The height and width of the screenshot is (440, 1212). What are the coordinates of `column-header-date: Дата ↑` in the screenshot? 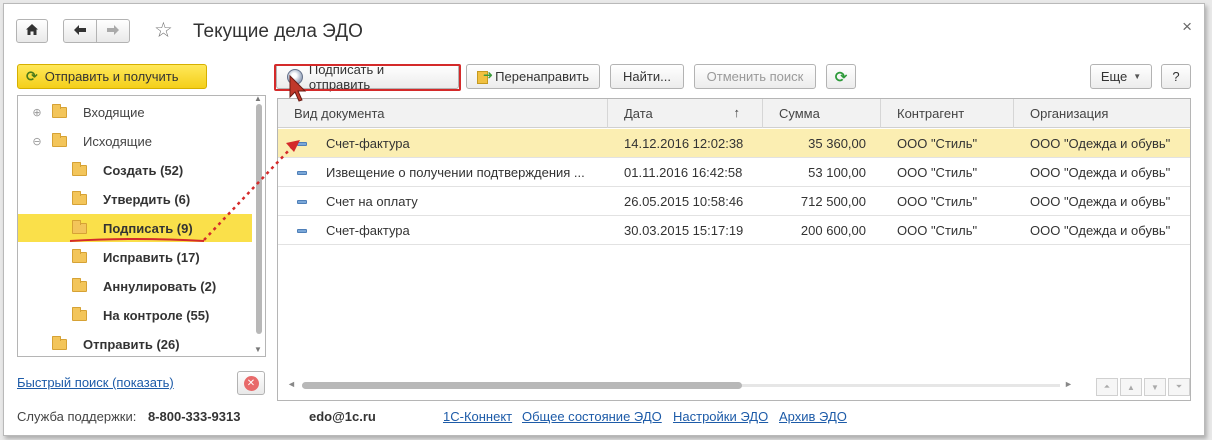 It's located at (685, 113).